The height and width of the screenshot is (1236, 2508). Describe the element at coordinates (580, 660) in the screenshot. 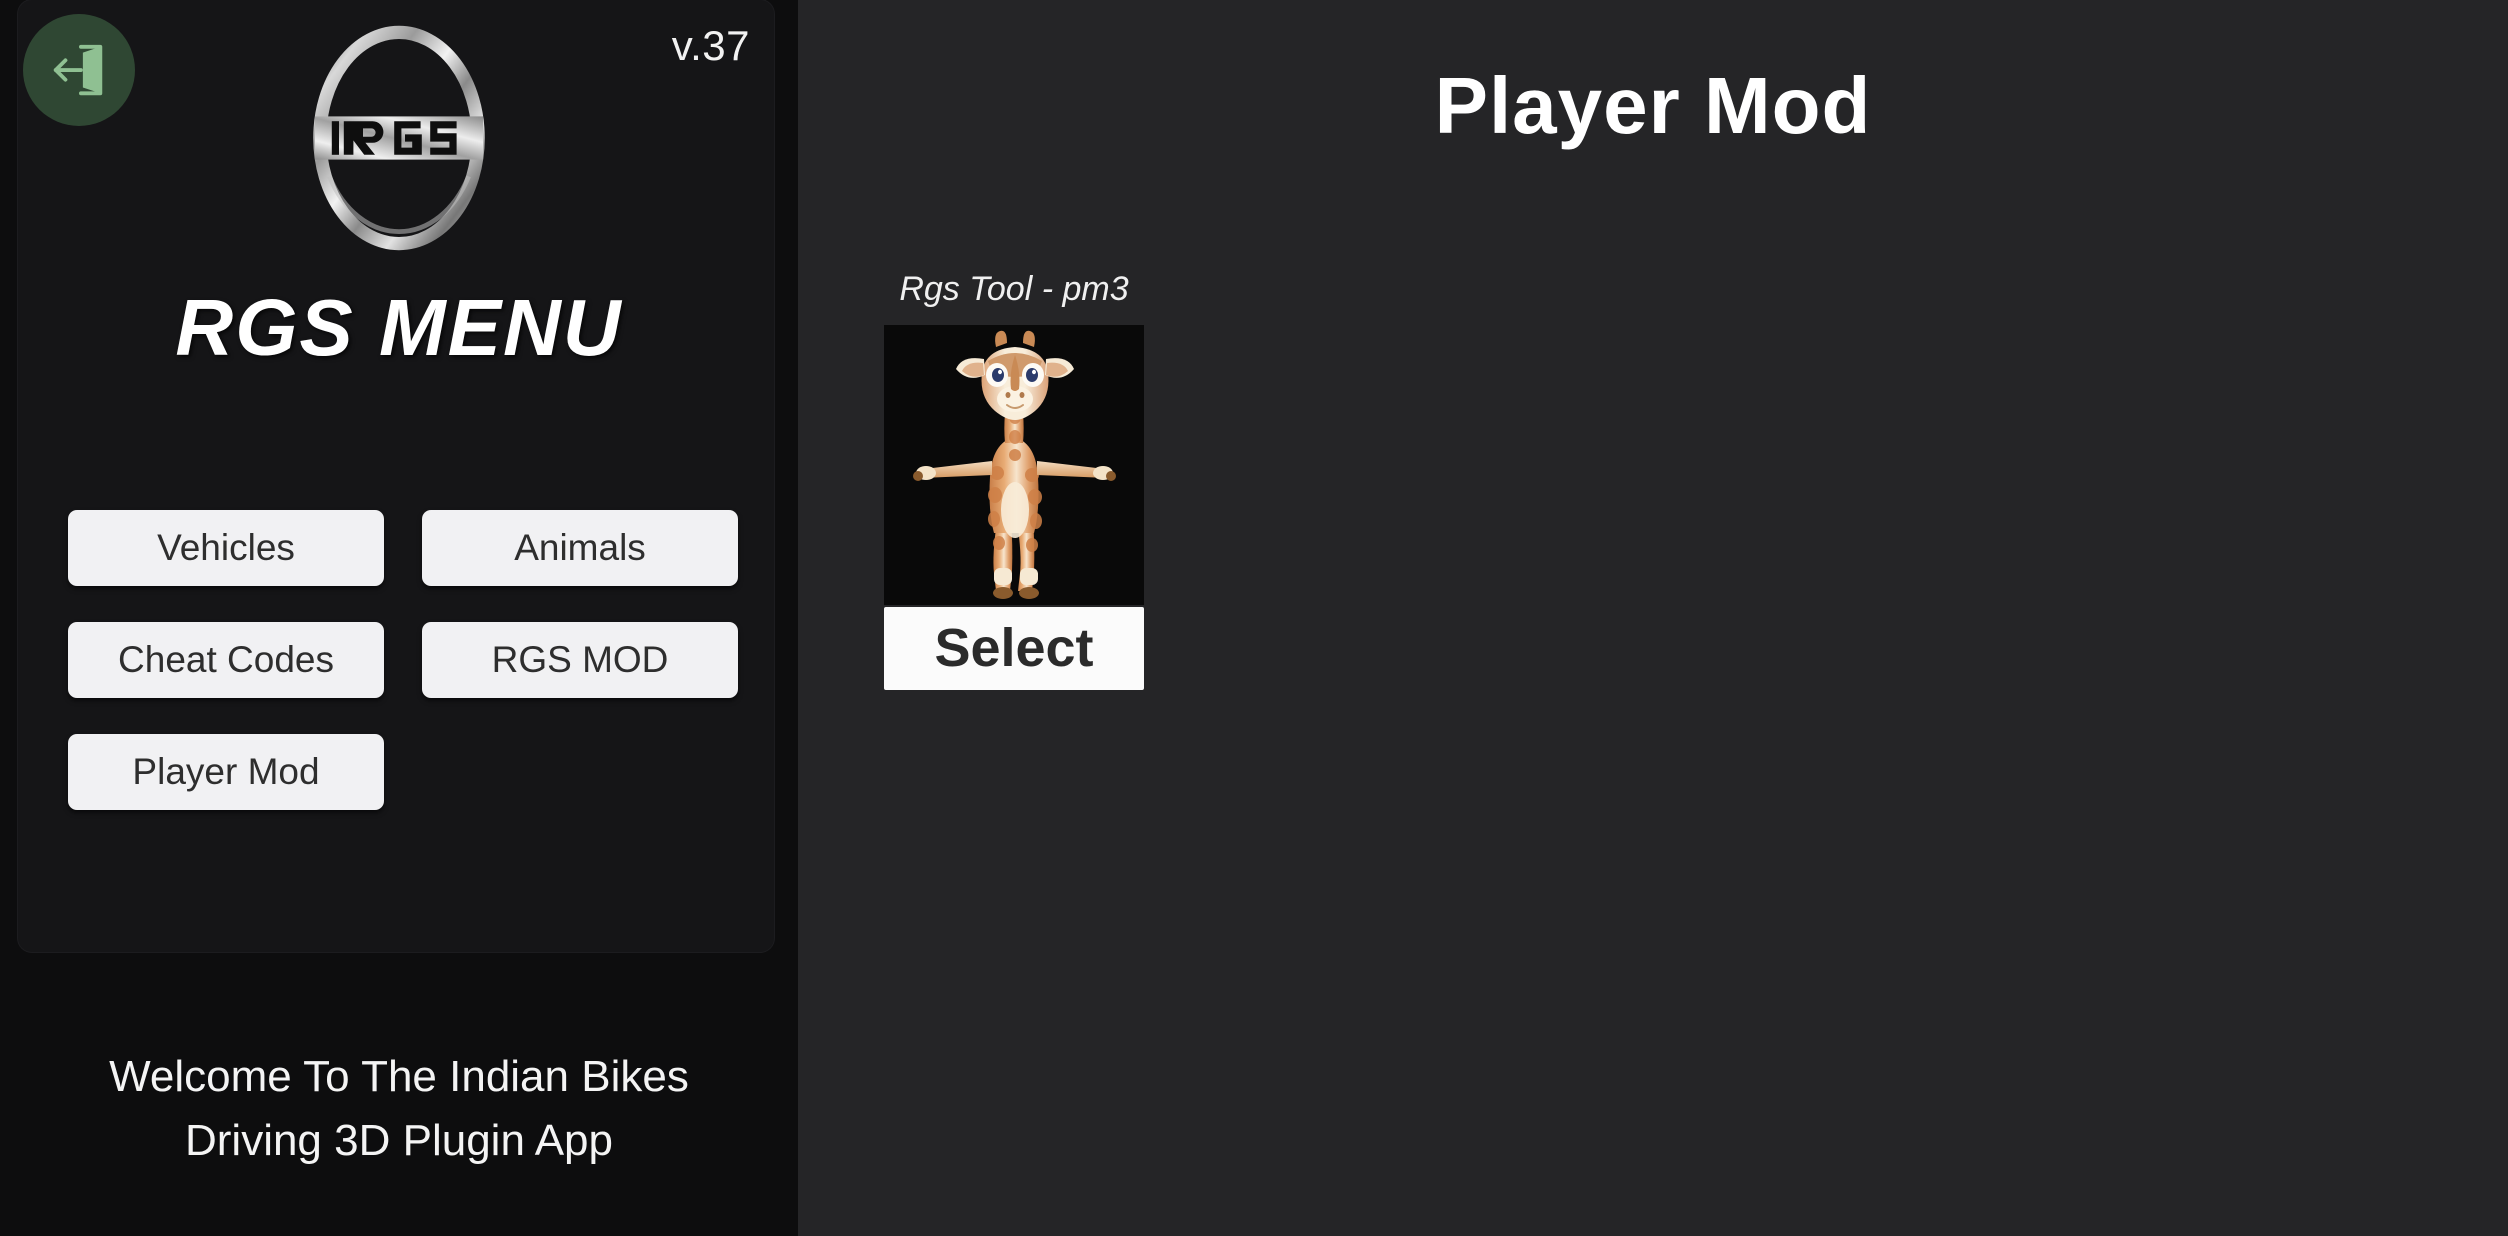

I see `sidebar-item-rgs-mod: RGS MOD` at that location.